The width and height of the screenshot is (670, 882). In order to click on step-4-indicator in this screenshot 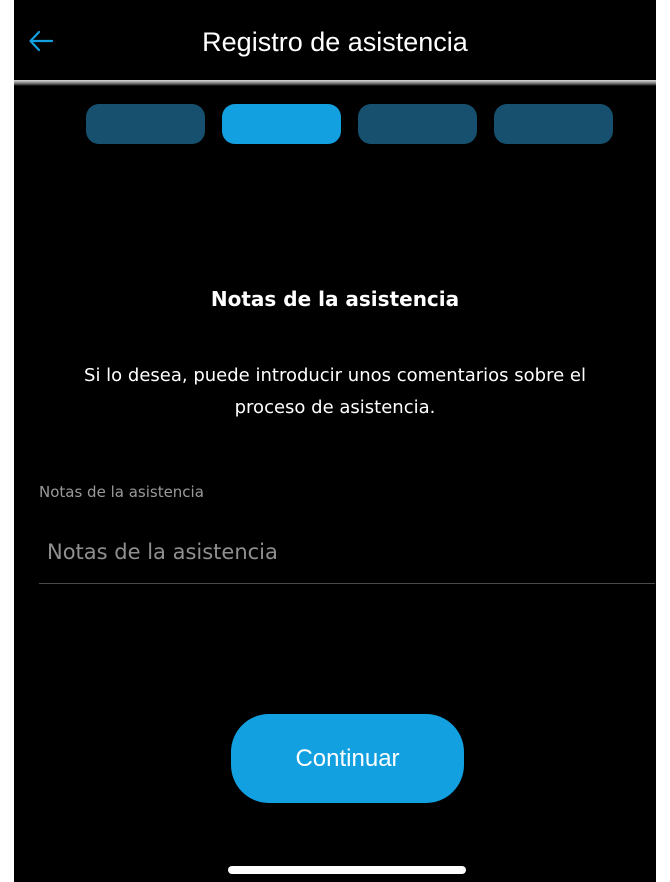, I will do `click(553, 124)`.